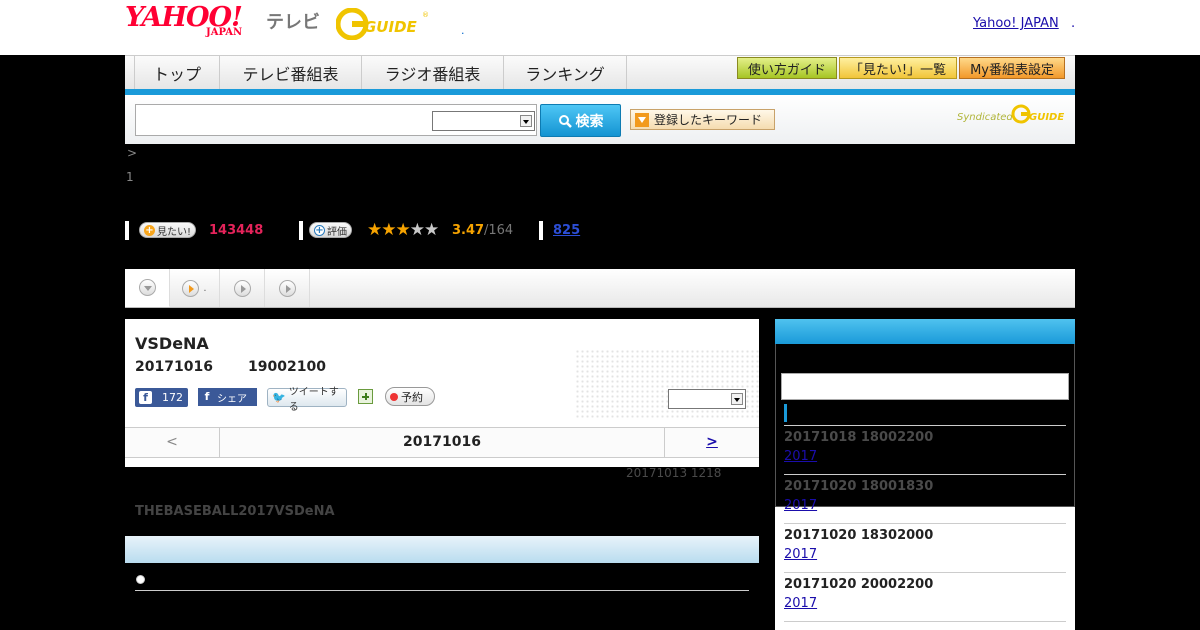 Image resolution: width=1200 pixels, height=630 pixels. I want to click on want-button-label: 見たい!, so click(174, 232).